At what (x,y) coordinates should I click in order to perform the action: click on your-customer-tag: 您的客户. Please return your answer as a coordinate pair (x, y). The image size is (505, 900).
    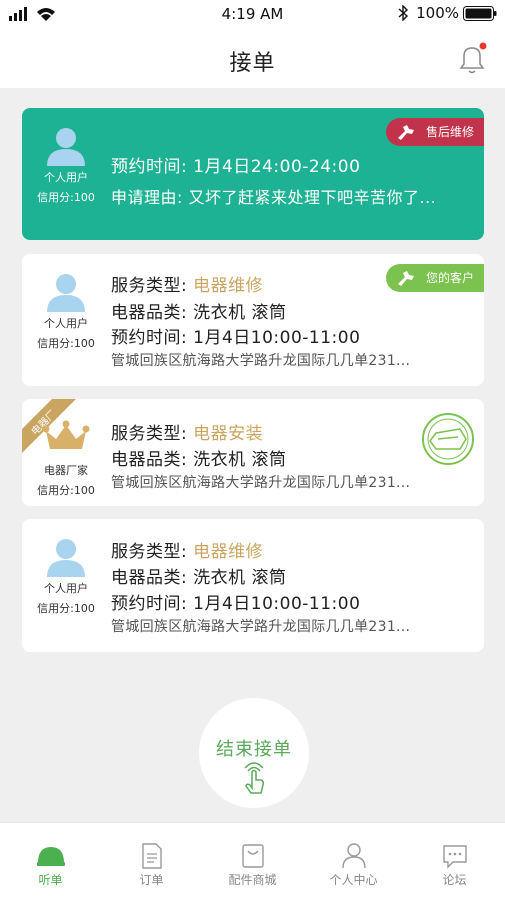
    Looking at the image, I should click on (434, 278).